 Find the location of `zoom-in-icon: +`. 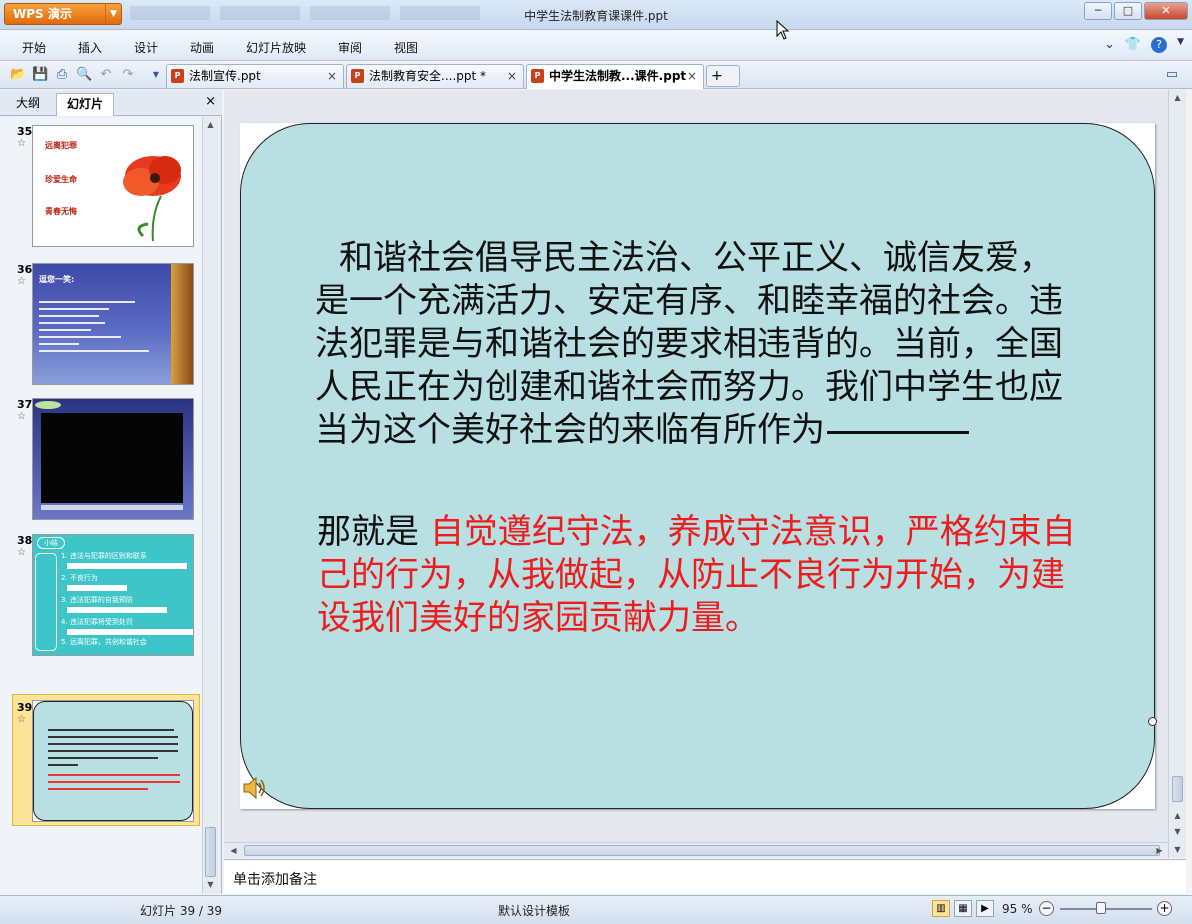

zoom-in-icon: + is located at coordinates (1164, 908).